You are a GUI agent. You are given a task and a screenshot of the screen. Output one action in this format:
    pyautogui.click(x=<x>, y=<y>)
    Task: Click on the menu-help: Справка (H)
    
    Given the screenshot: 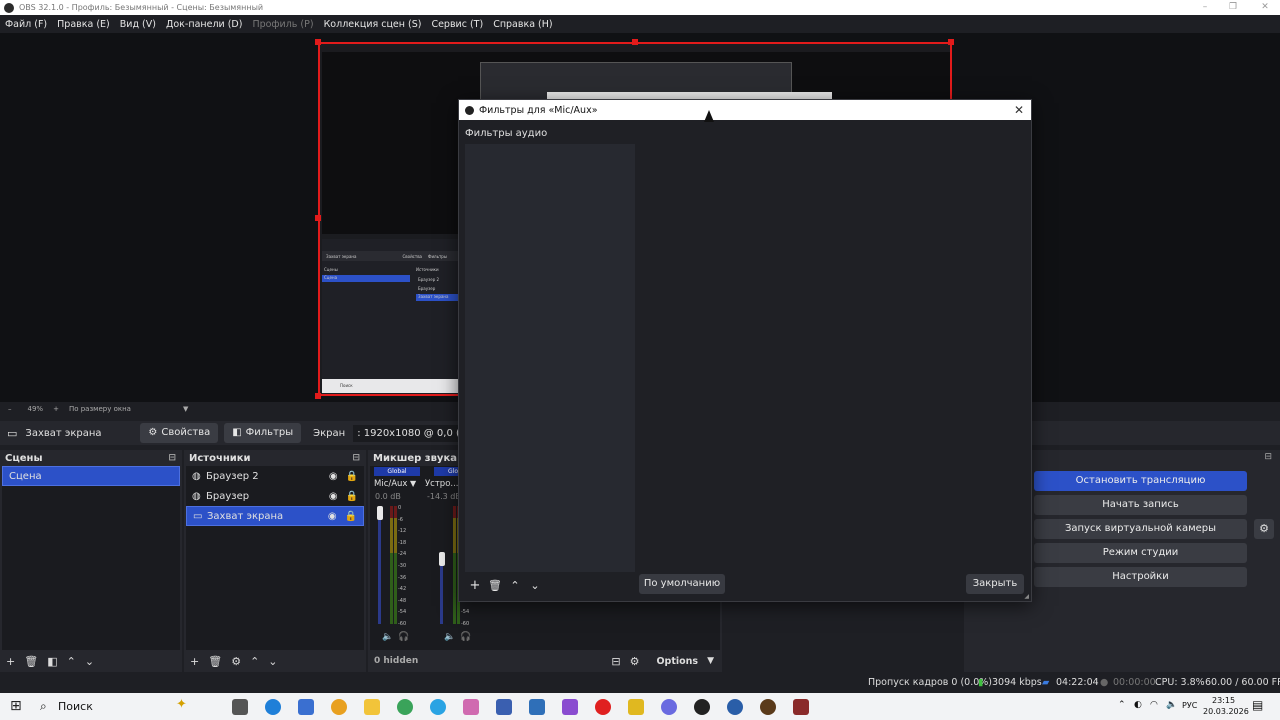 What is the action you would take?
    pyautogui.click(x=522, y=24)
    